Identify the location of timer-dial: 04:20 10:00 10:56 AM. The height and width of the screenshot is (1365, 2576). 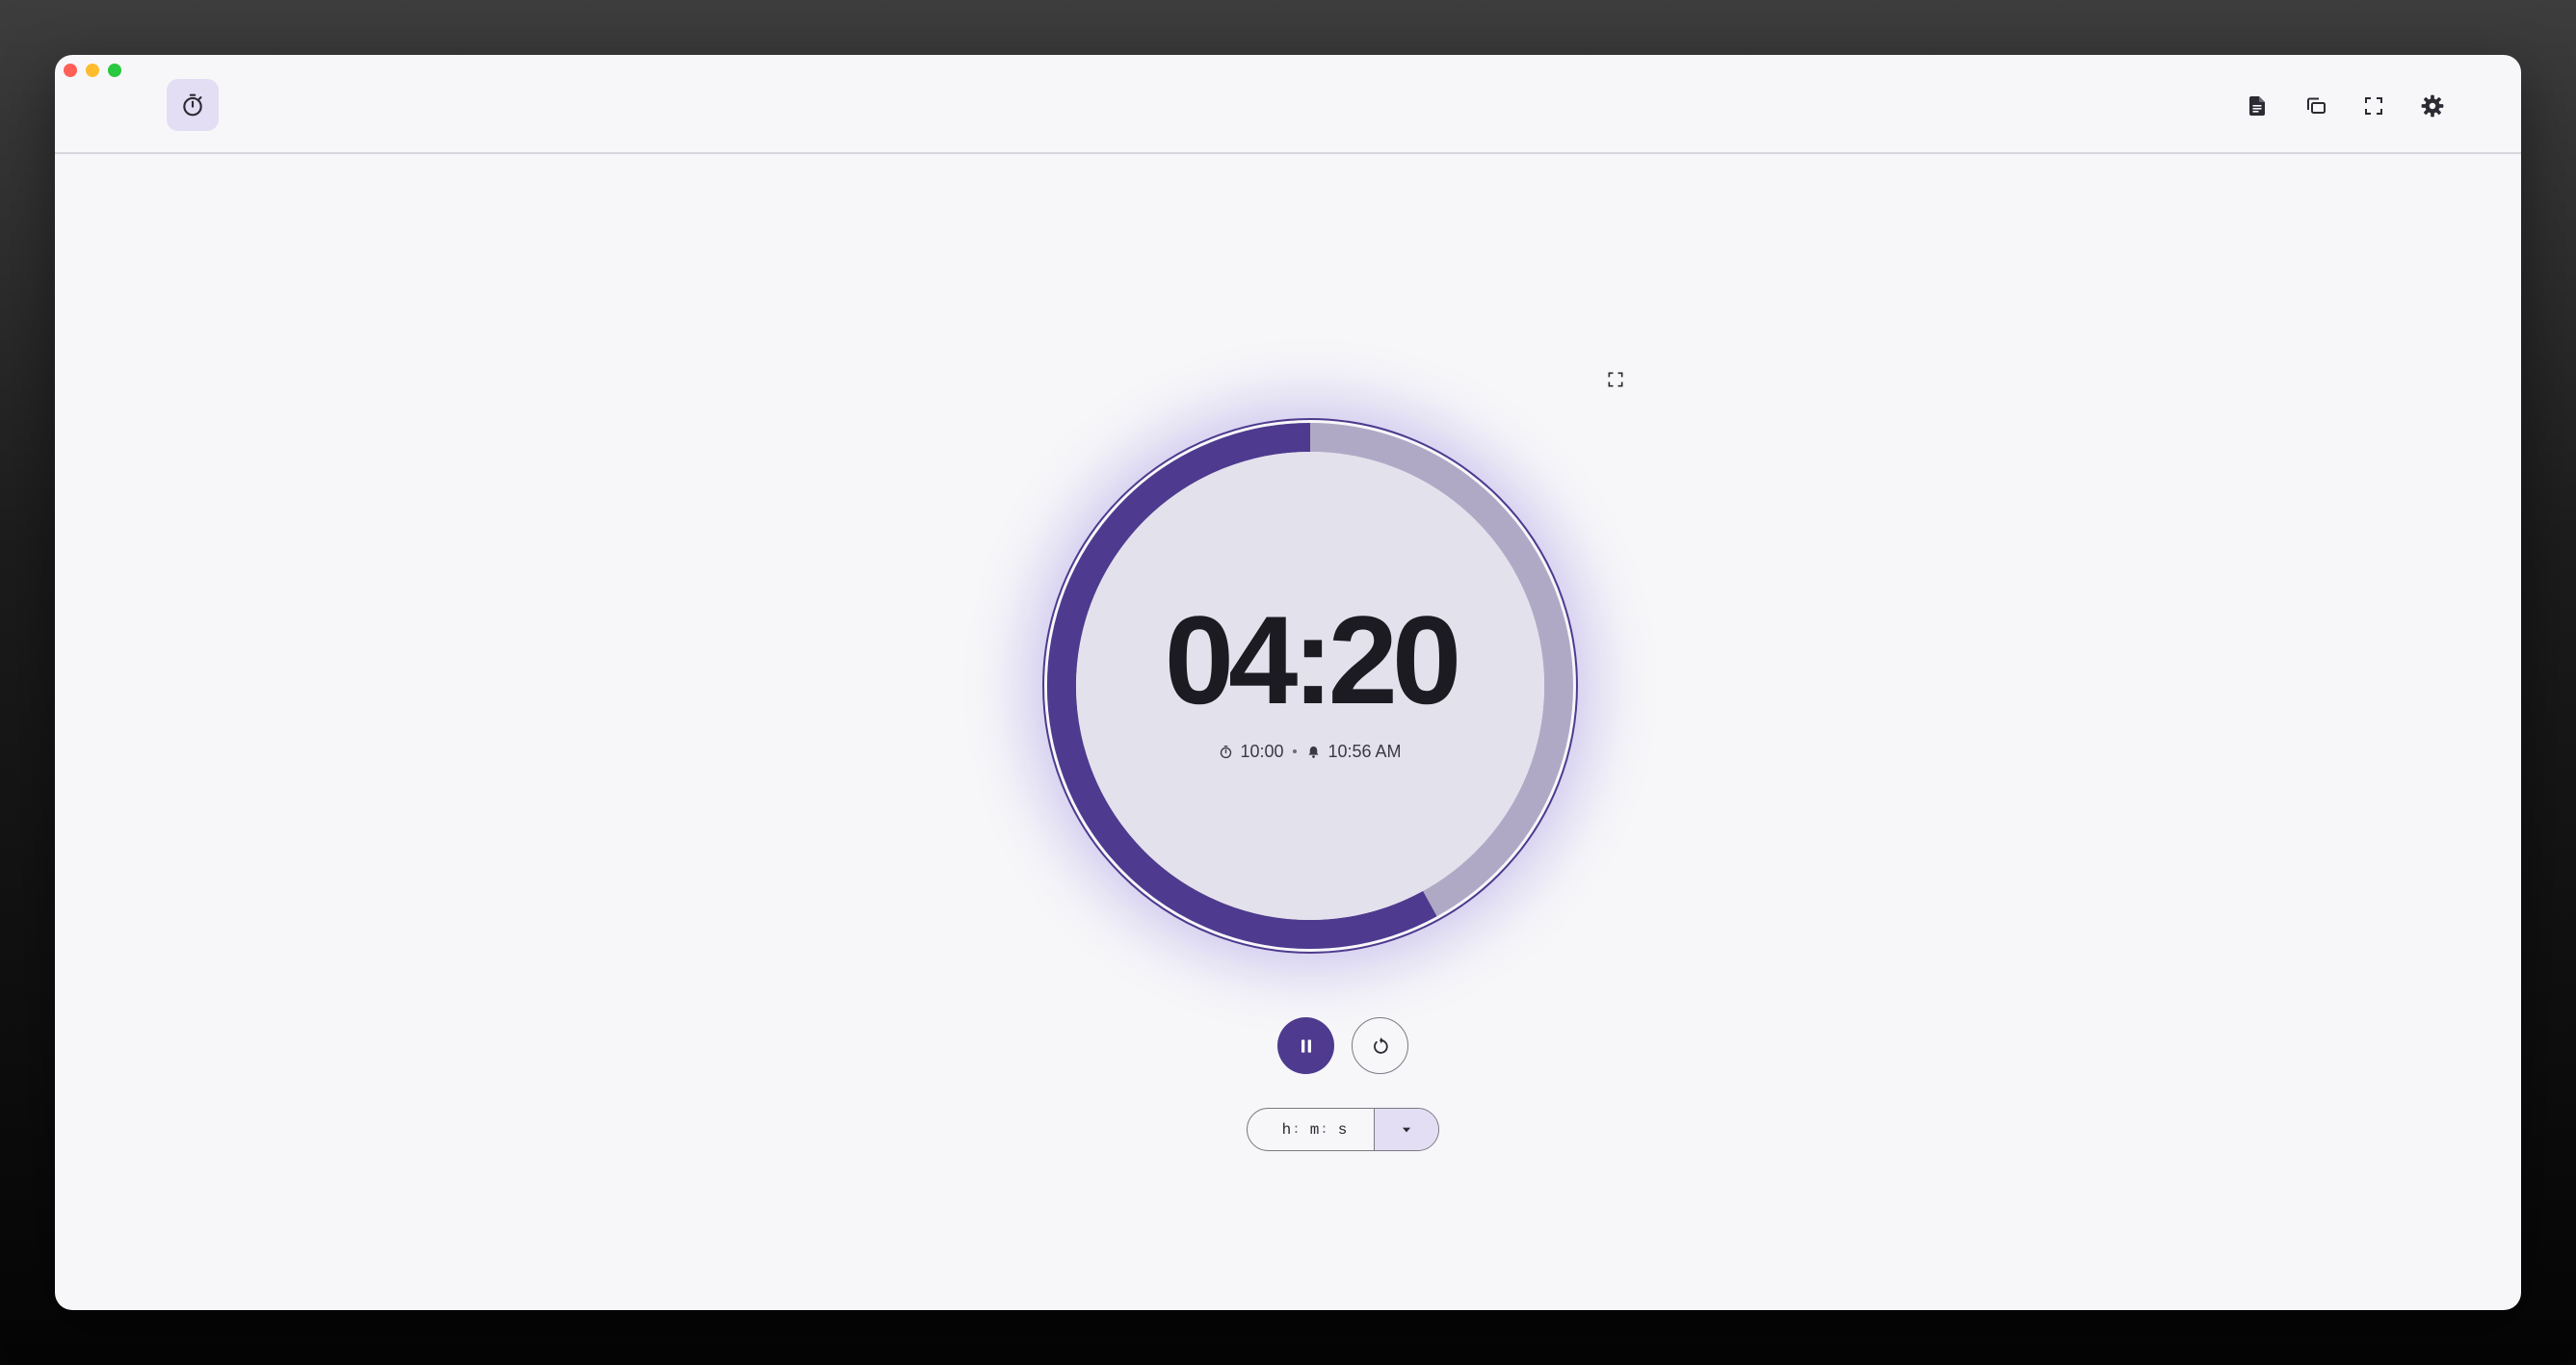
(1310, 686).